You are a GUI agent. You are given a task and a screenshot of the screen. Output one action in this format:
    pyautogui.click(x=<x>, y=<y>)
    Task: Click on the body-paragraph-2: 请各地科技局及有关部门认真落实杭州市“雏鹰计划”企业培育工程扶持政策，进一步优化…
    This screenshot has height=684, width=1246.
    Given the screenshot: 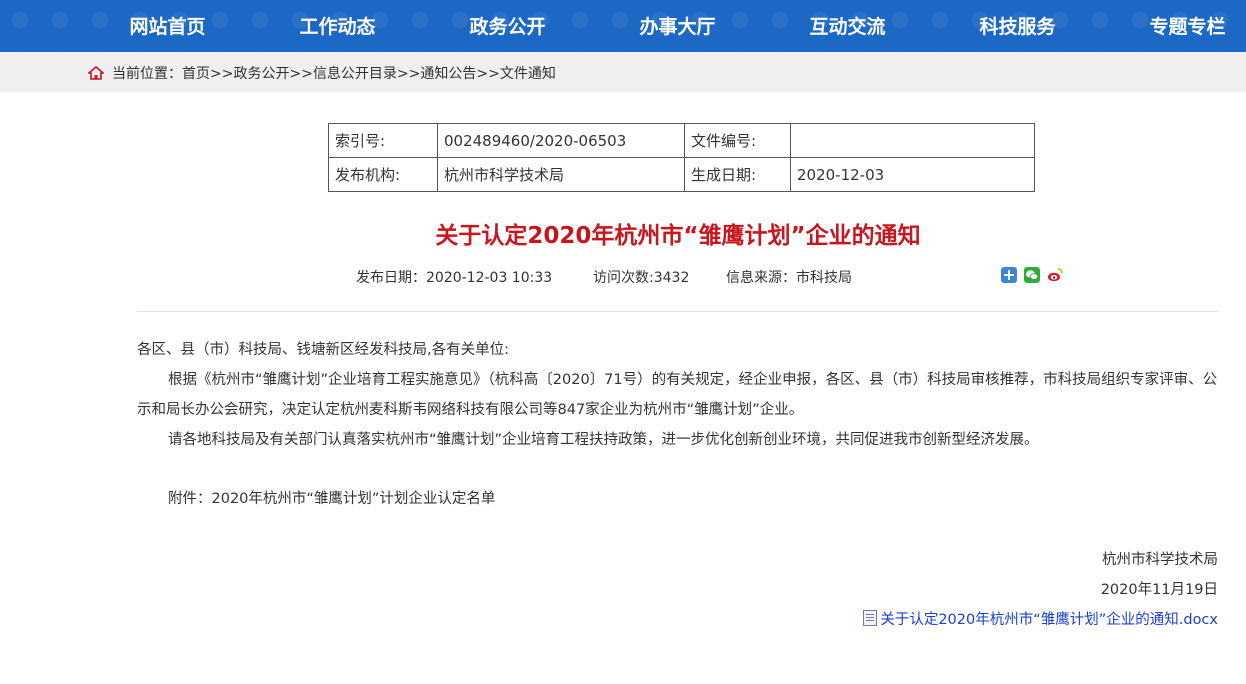 What is the action you would take?
    pyautogui.click(x=603, y=440)
    